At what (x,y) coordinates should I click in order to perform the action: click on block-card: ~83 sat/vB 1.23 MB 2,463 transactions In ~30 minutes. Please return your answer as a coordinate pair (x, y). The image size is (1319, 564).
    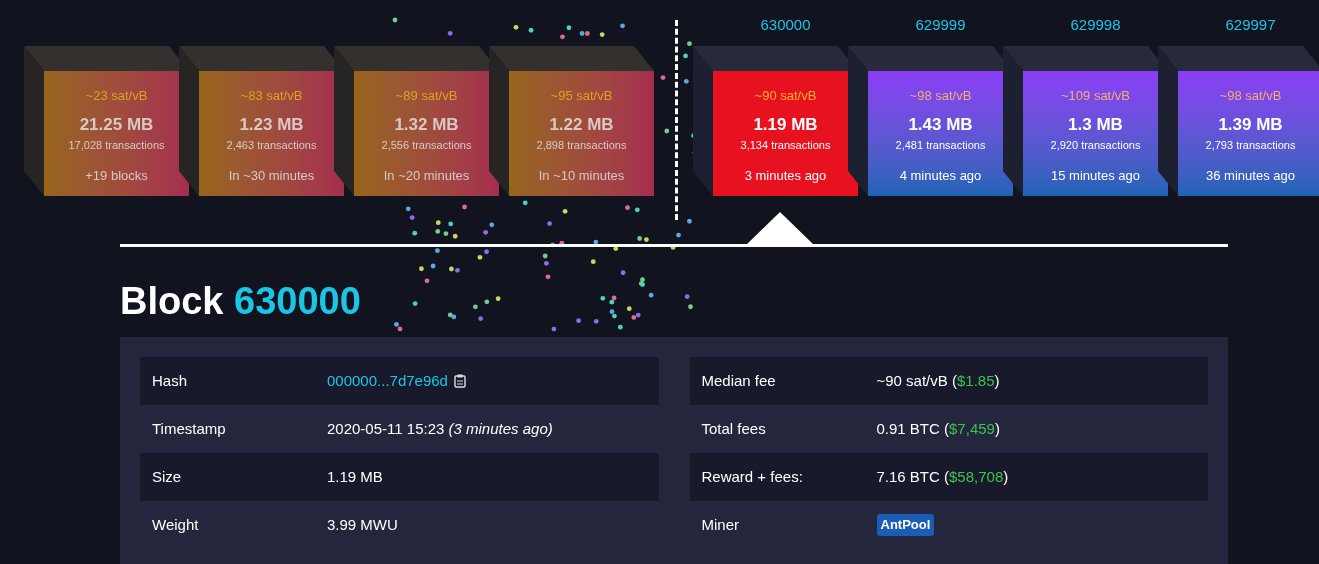
    Looking at the image, I should click on (271, 133).